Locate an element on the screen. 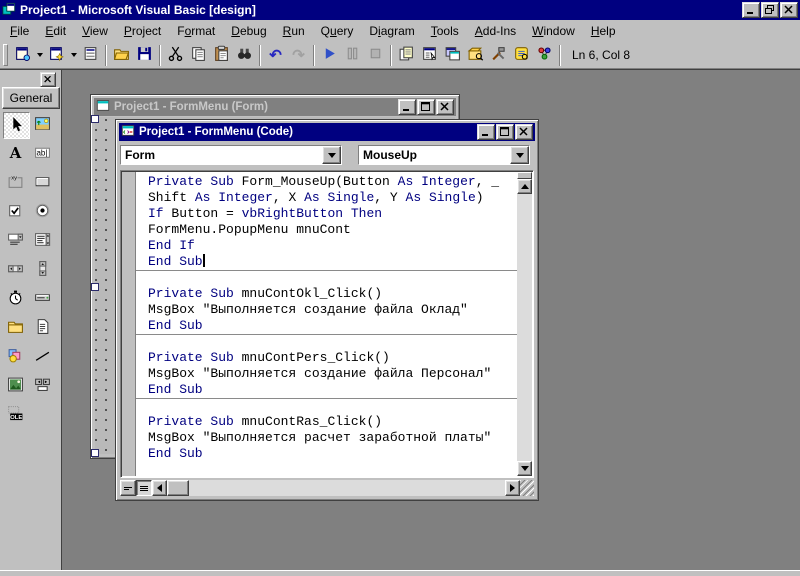 Image resolution: width=800 pixels, height=576 pixels. tool-shape is located at coordinates (15, 356).